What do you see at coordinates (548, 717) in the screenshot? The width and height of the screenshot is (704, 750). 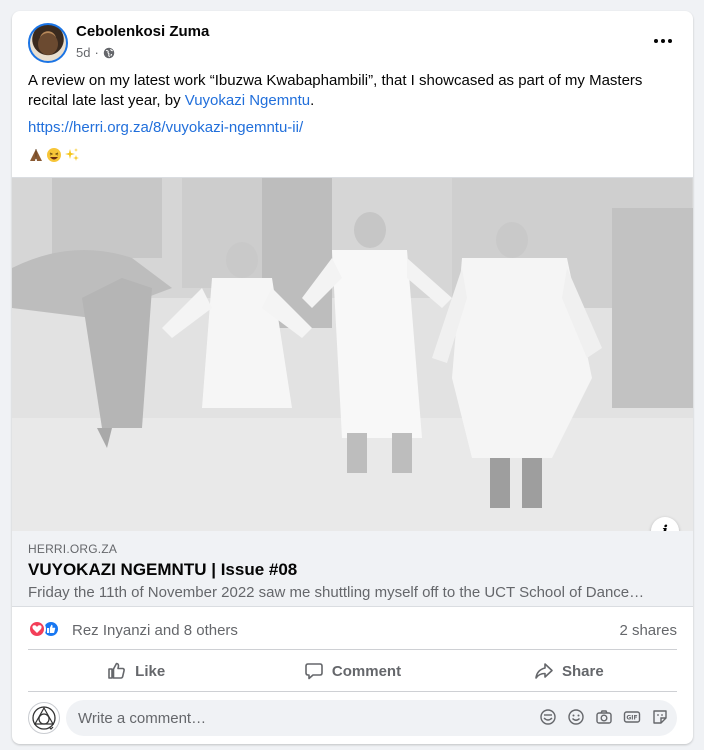 I see `sticker-comment-icon` at bounding box center [548, 717].